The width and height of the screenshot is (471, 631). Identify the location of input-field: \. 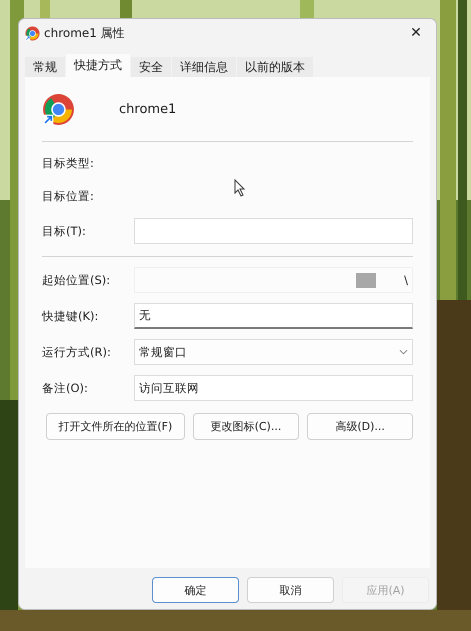
(273, 280).